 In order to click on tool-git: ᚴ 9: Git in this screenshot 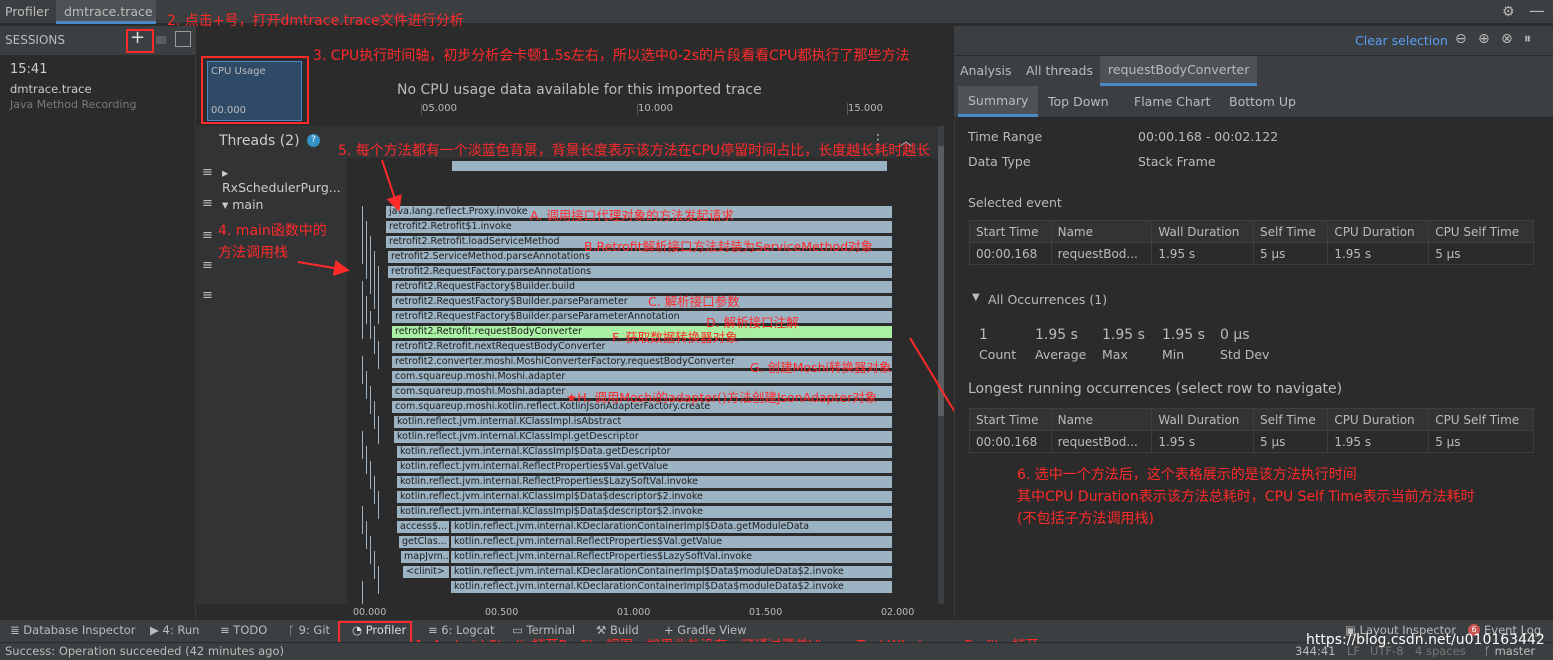, I will do `click(309, 630)`.